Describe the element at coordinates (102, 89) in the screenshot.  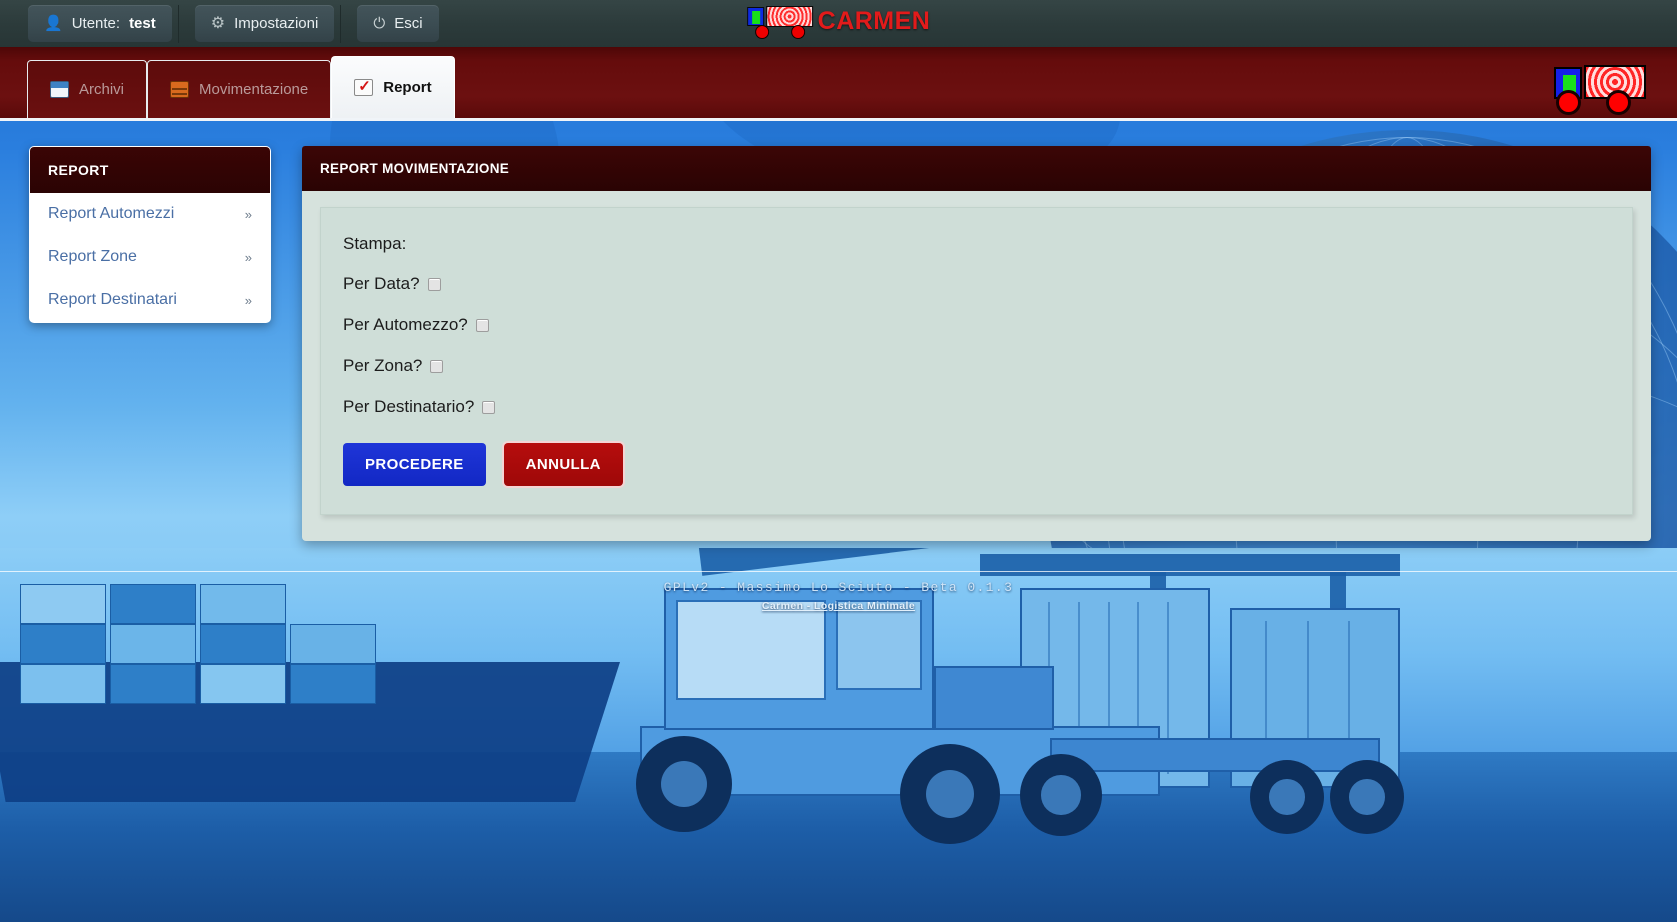
I see `tab-label: Archivi` at that location.